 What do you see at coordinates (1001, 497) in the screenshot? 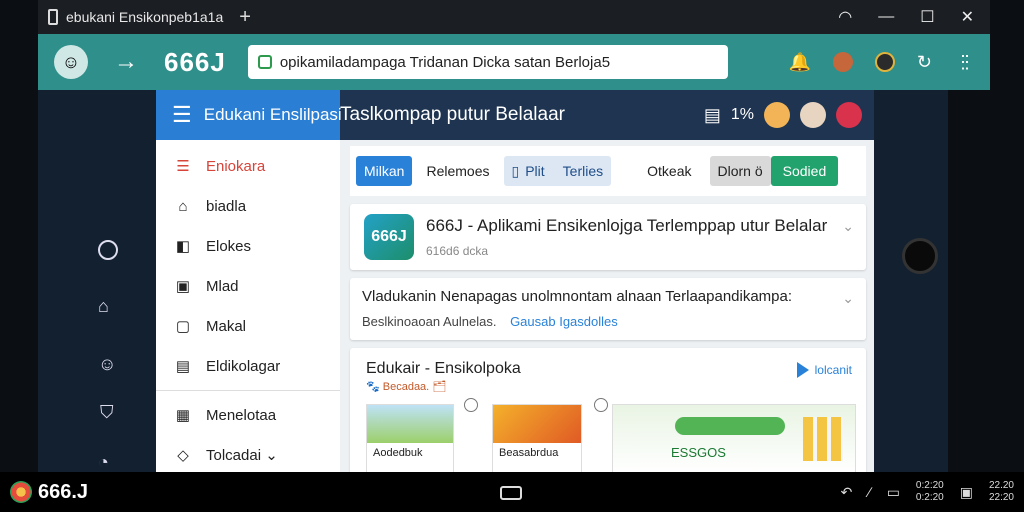
I see `clock-bottom: 22:20` at bounding box center [1001, 497].